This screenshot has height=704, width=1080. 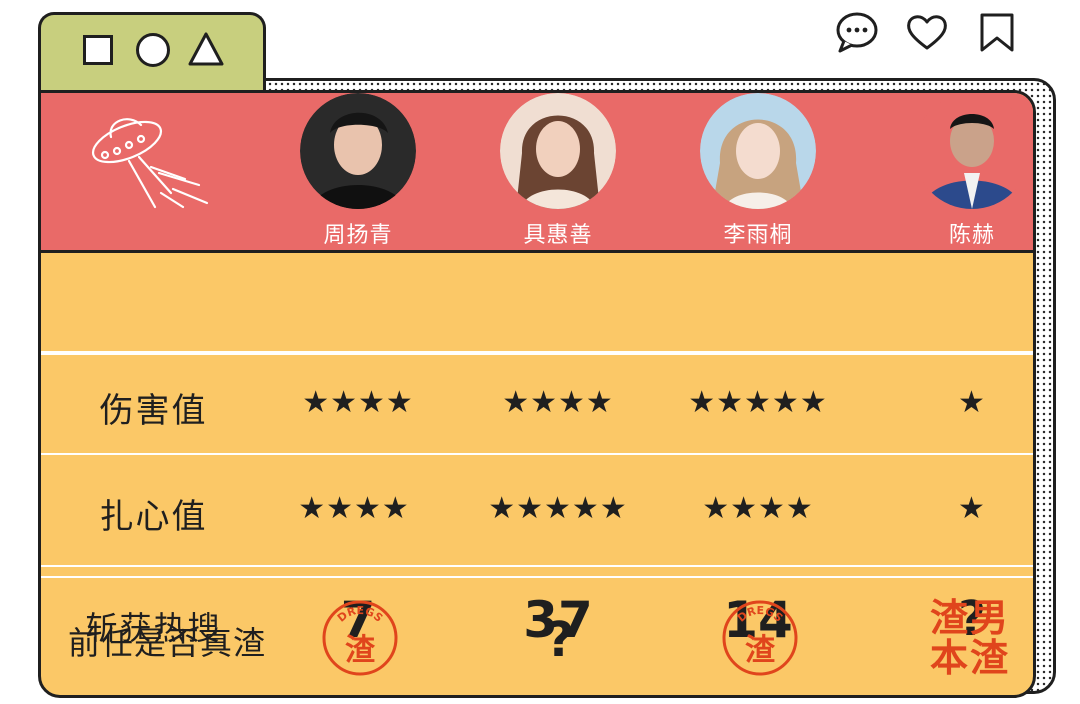 What do you see at coordinates (972, 508) in the screenshot?
I see `rating-stars: ★` at bounding box center [972, 508].